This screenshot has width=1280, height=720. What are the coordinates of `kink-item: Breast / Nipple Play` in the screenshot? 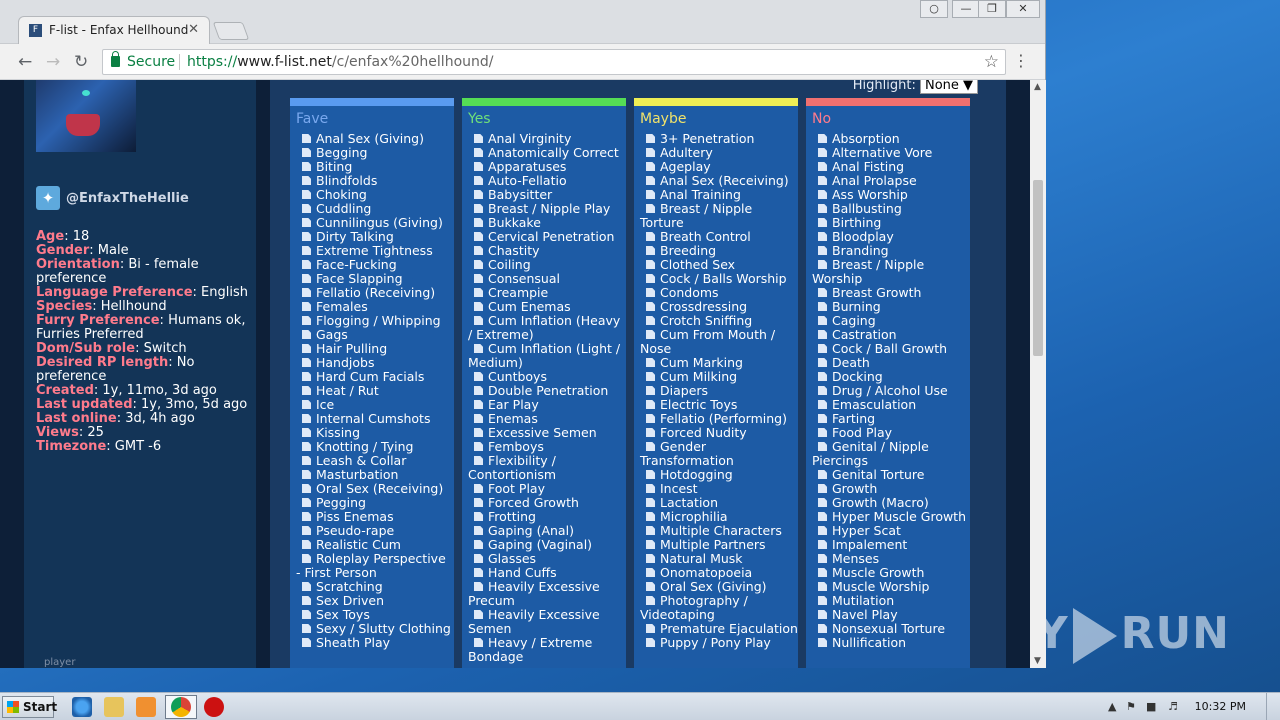 It's located at (544, 209).